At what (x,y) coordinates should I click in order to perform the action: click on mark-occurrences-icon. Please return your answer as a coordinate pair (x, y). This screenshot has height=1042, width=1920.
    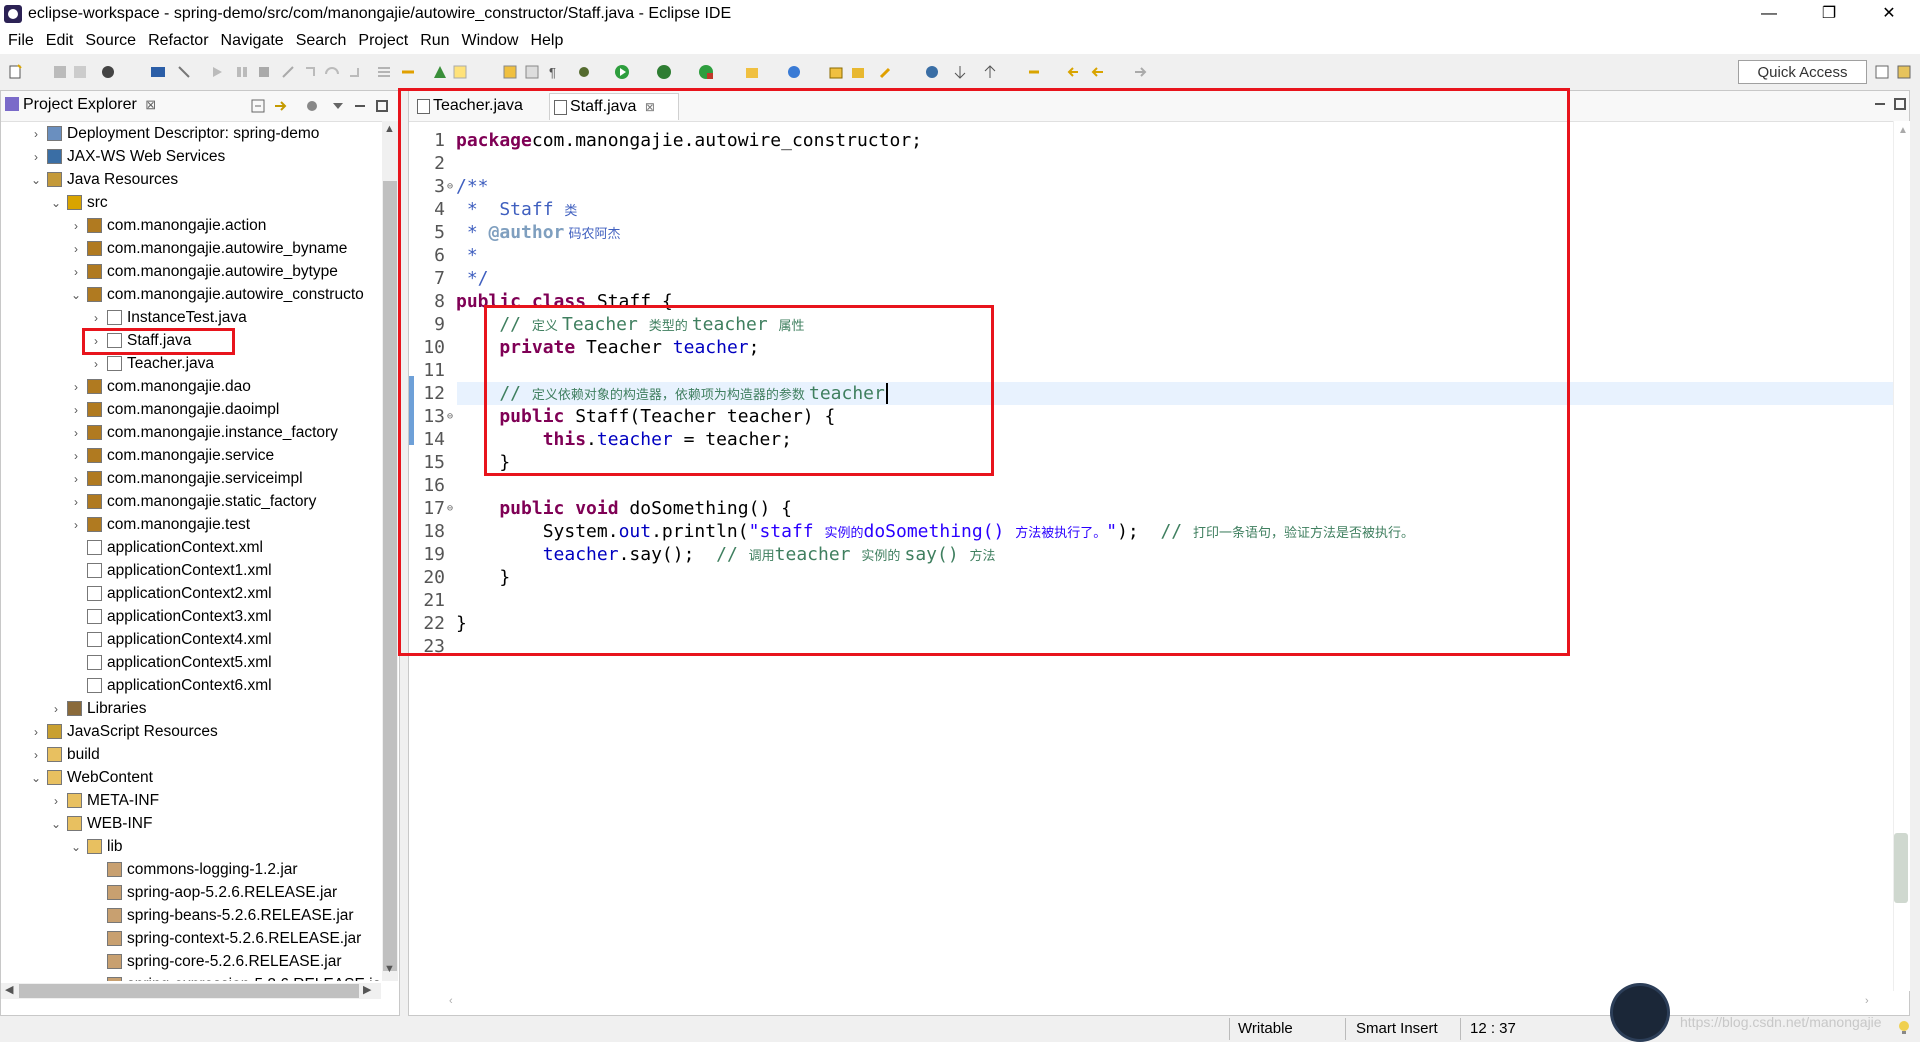
    Looking at the image, I should click on (460, 72).